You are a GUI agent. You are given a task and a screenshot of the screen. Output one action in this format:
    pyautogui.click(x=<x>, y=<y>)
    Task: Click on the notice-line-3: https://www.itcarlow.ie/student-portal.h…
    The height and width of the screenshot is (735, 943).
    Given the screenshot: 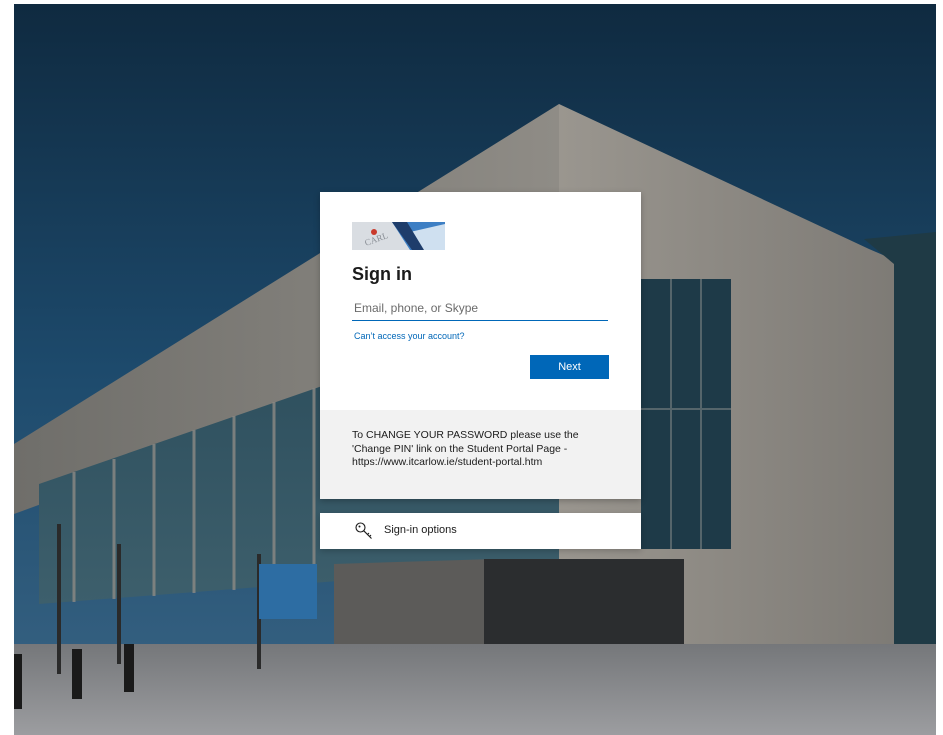 What is the action you would take?
    pyautogui.click(x=447, y=462)
    